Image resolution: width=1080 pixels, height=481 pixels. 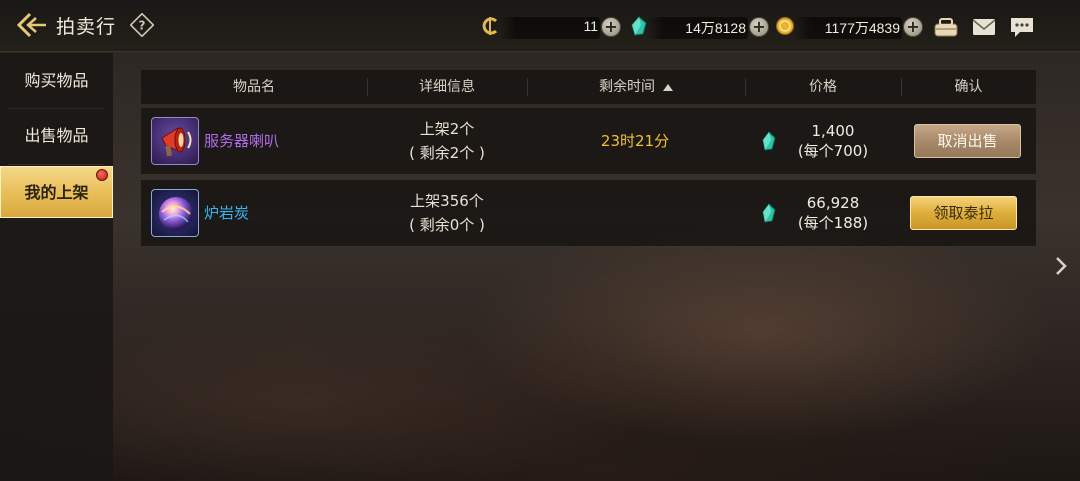 I want to click on back-arrow-icon, so click(x=32, y=25).